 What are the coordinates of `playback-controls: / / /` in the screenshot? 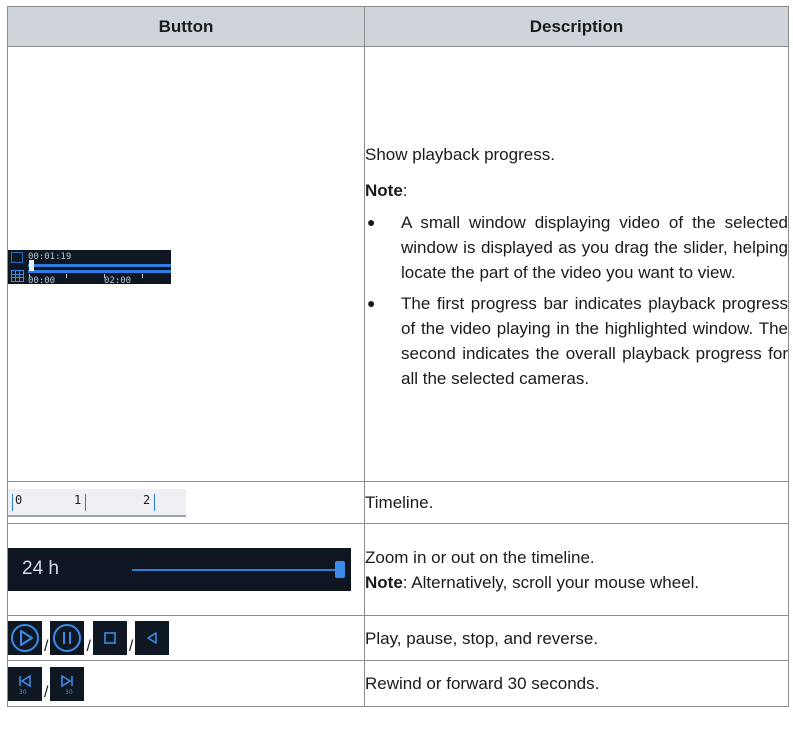 It's located at (186, 638).